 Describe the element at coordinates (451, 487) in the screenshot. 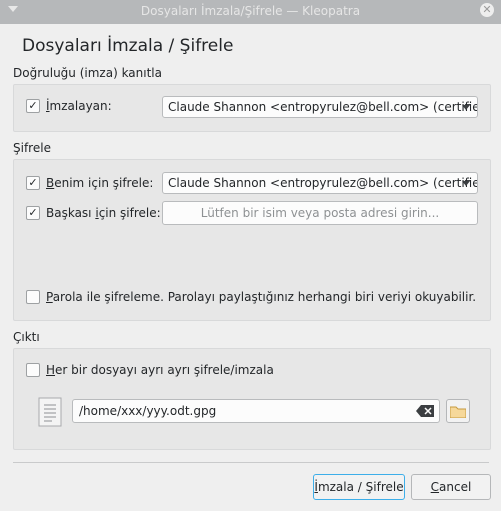

I see `cancel-button: Cancel` at that location.